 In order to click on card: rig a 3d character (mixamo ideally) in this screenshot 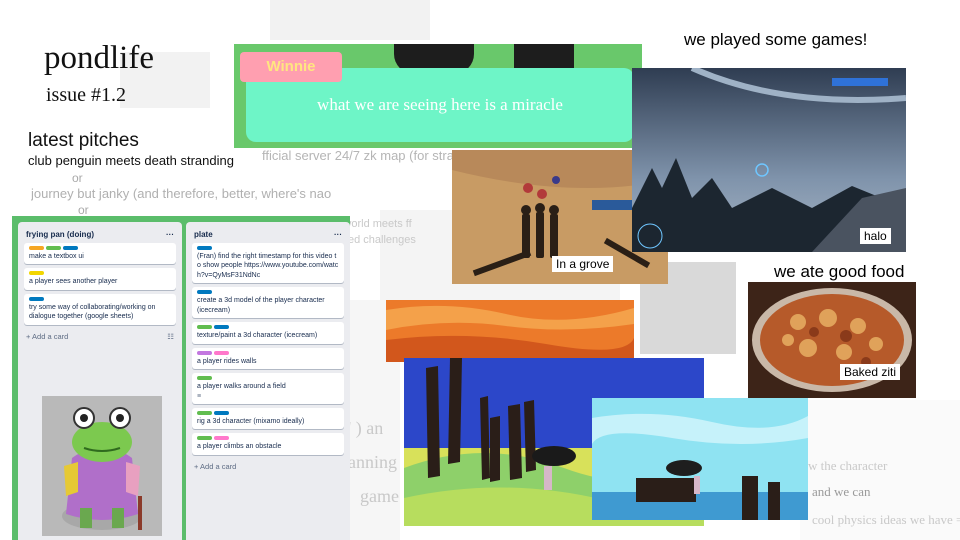, I will do `click(268, 418)`.